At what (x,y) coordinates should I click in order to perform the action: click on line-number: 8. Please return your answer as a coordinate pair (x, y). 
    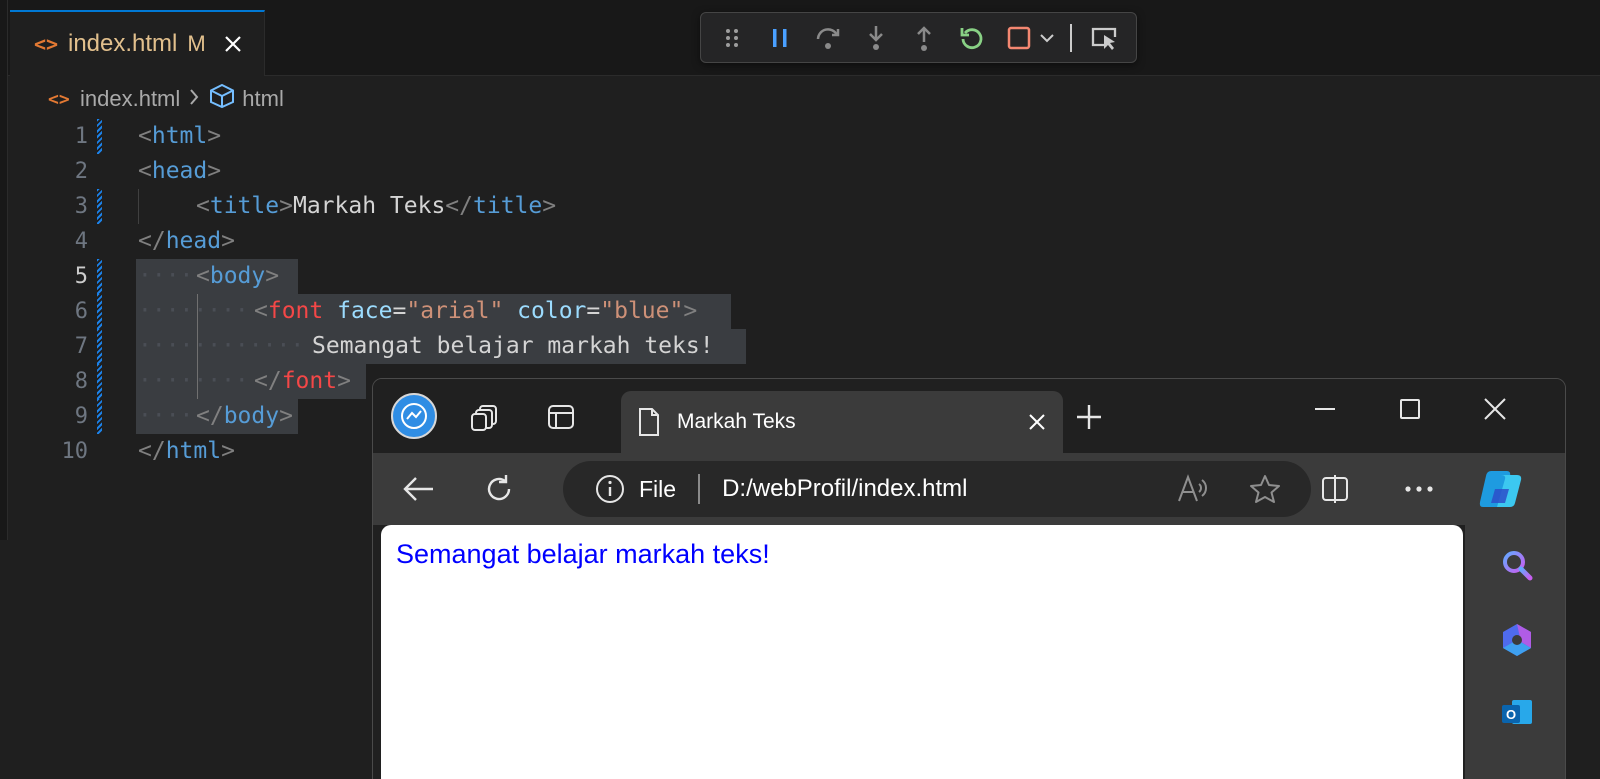
    Looking at the image, I should click on (81, 381).